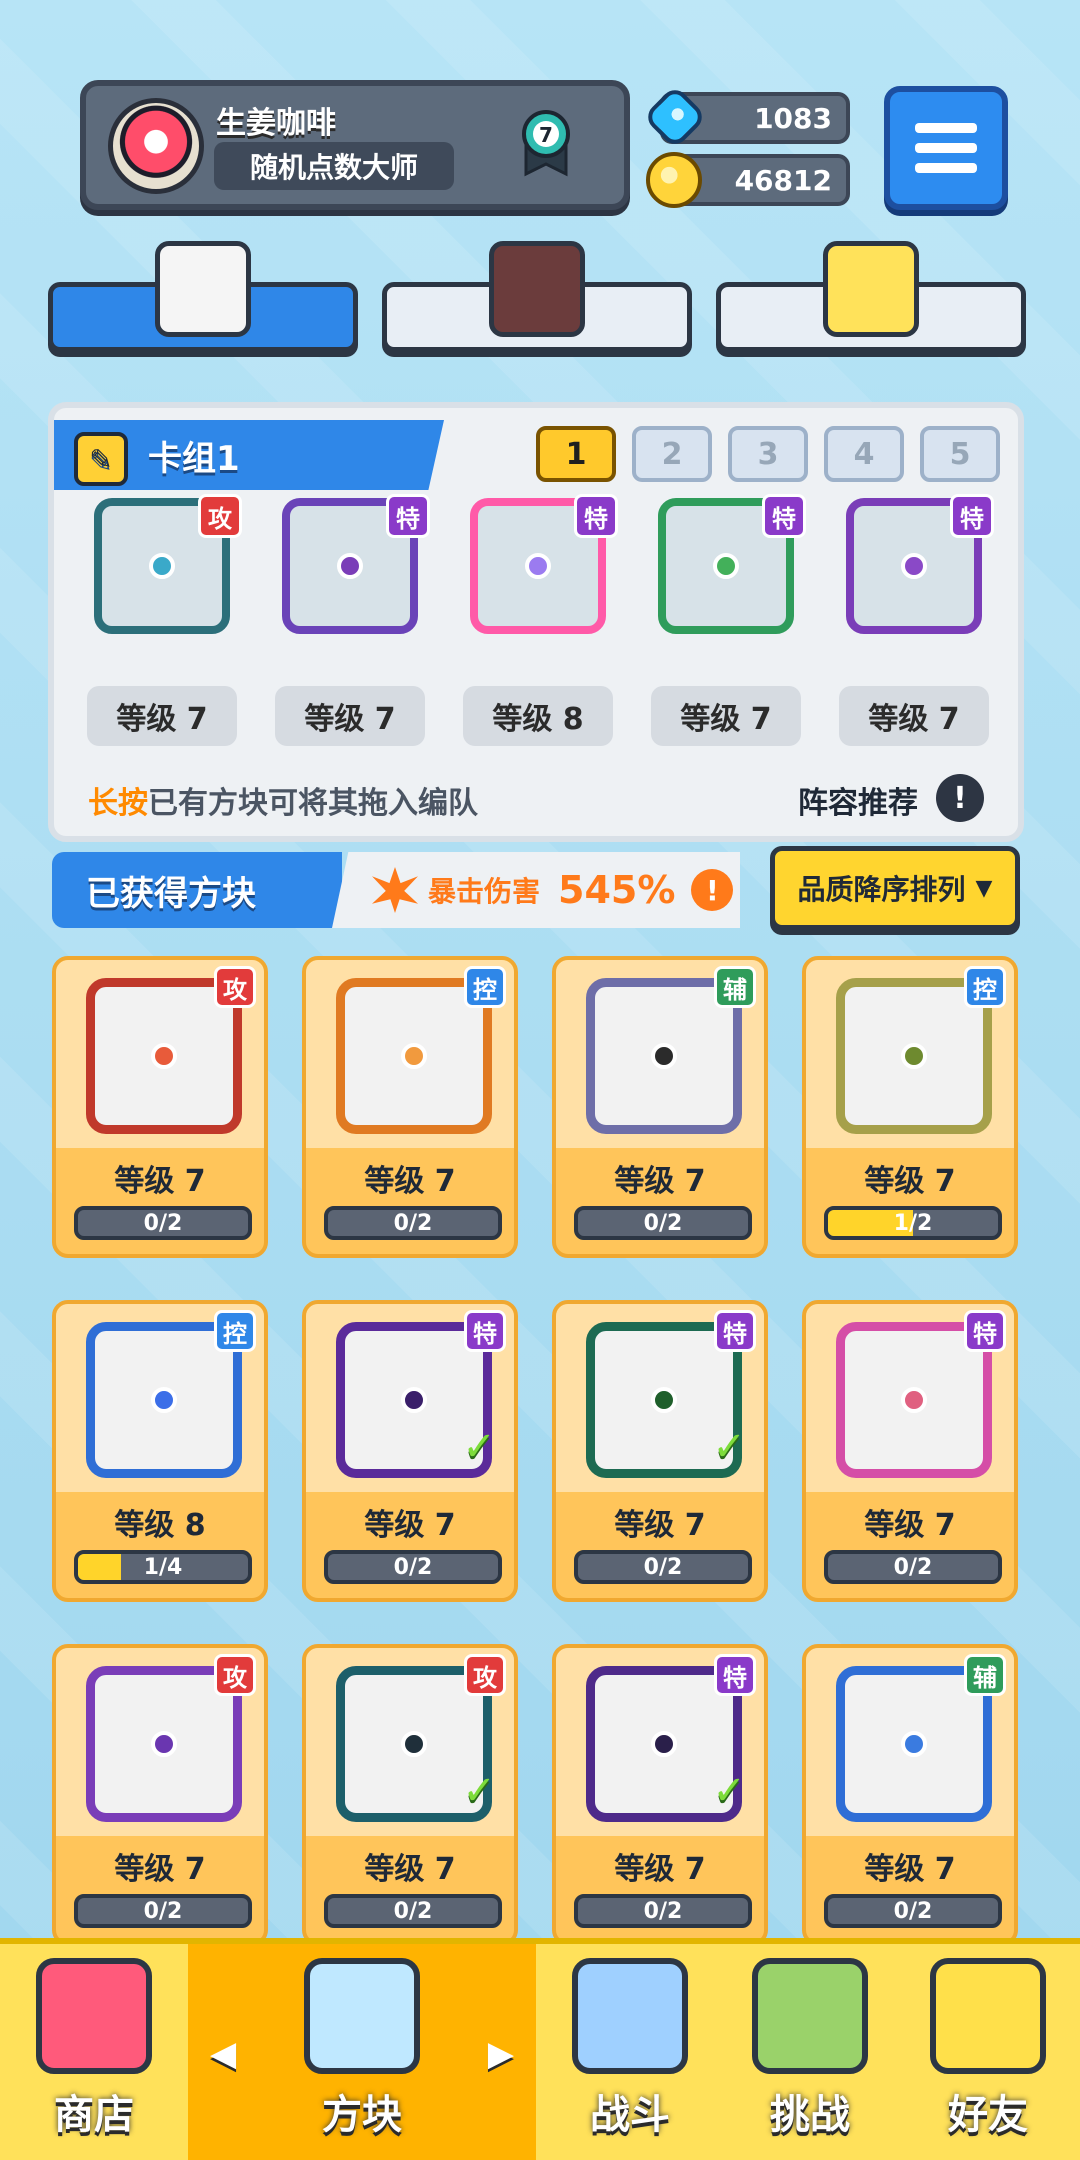 Image resolution: width=1080 pixels, height=2160 pixels. What do you see at coordinates (197, 890) in the screenshot?
I see `obtained-blocks-tab: 已获得方块` at bounding box center [197, 890].